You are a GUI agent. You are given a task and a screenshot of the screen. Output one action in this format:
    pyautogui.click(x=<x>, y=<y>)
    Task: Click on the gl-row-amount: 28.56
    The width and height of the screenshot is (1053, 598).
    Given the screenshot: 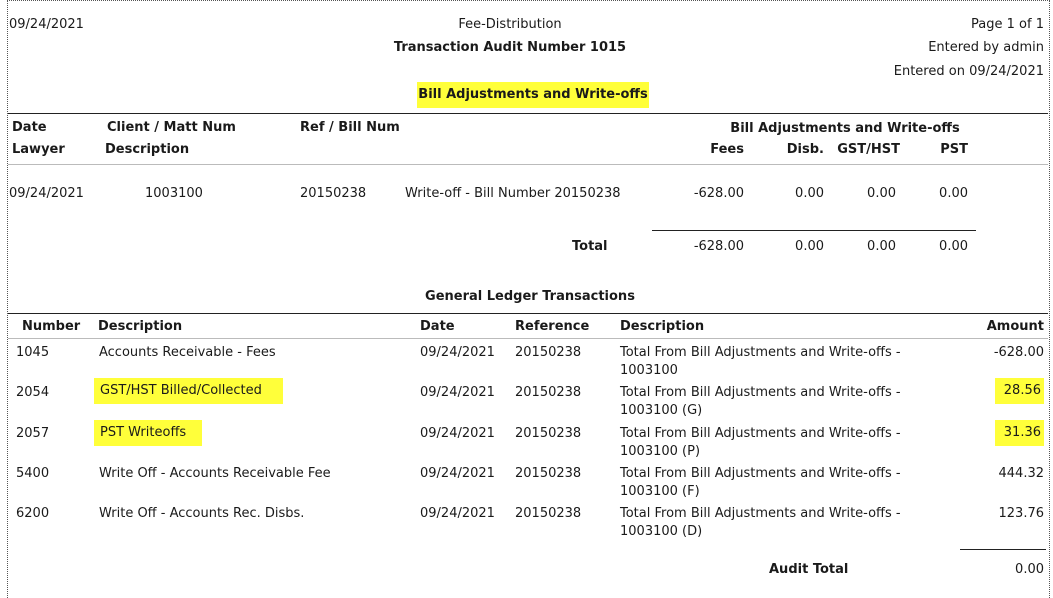 What is the action you would take?
    pyautogui.click(x=1019, y=391)
    